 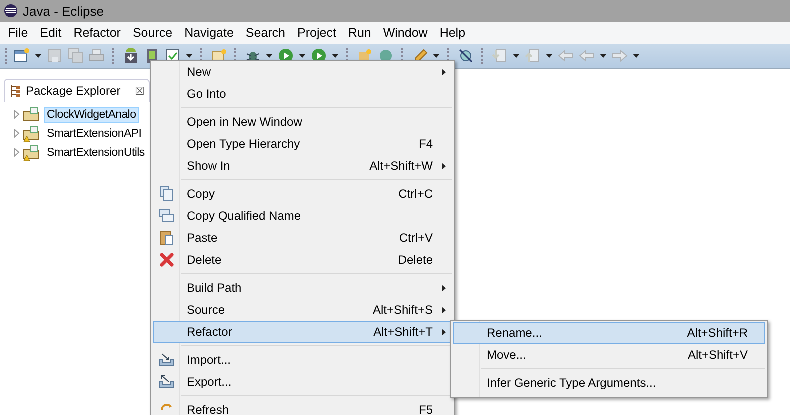 I want to click on print-icon, so click(x=97, y=56).